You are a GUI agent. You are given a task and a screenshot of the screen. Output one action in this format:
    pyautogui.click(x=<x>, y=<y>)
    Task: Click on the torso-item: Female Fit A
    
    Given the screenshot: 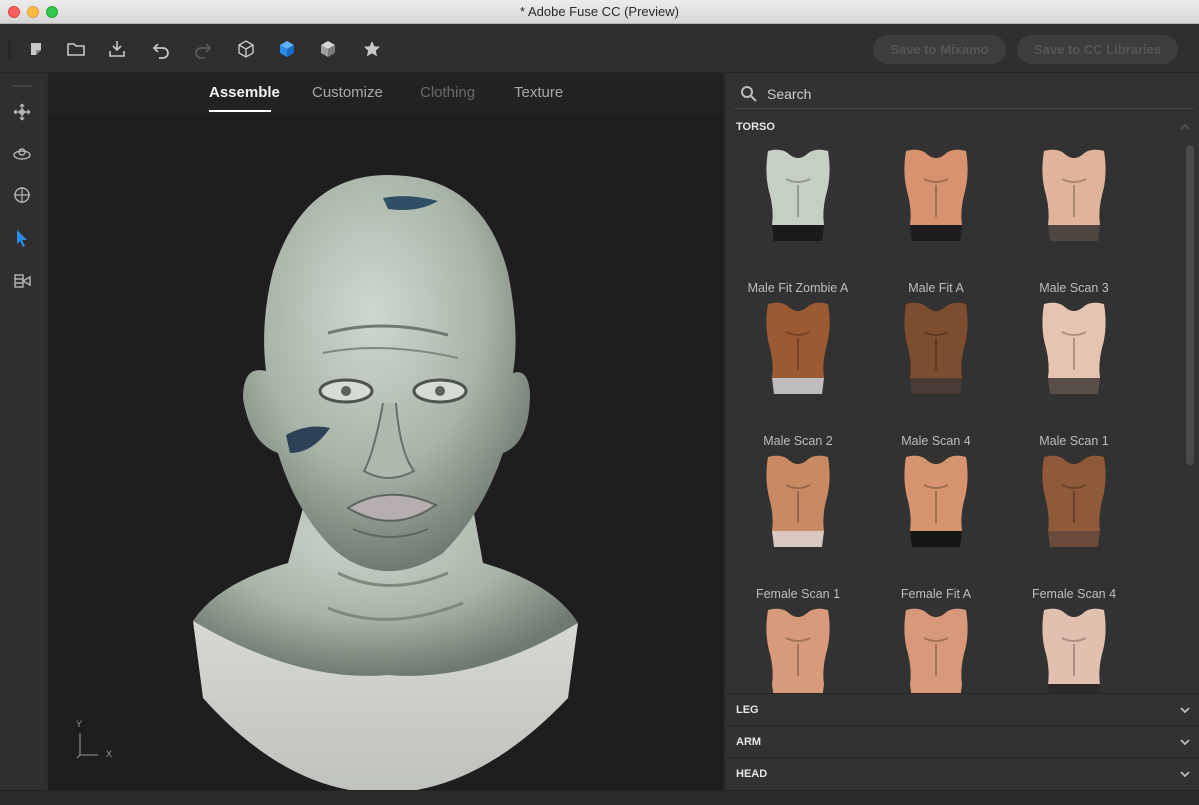 What is the action you would take?
    pyautogui.click(x=936, y=525)
    